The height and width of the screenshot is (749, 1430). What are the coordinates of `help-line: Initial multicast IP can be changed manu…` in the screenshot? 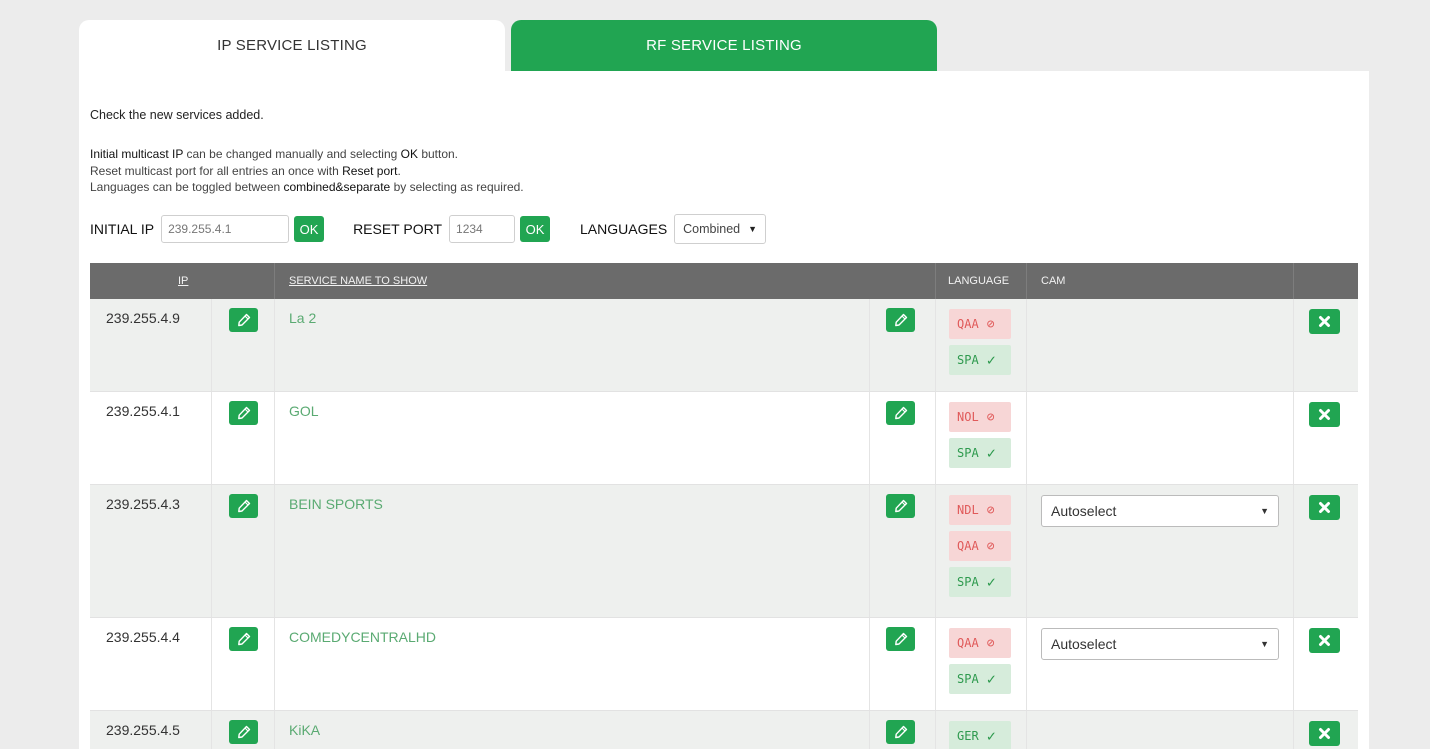 It's located at (307, 154).